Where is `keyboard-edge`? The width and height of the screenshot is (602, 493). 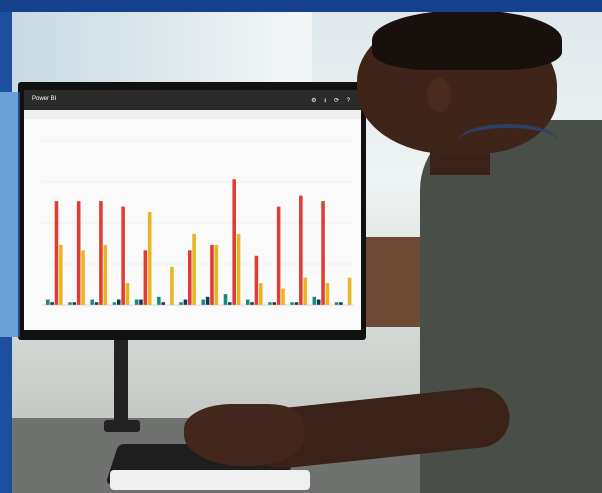 keyboard-edge is located at coordinates (210, 480).